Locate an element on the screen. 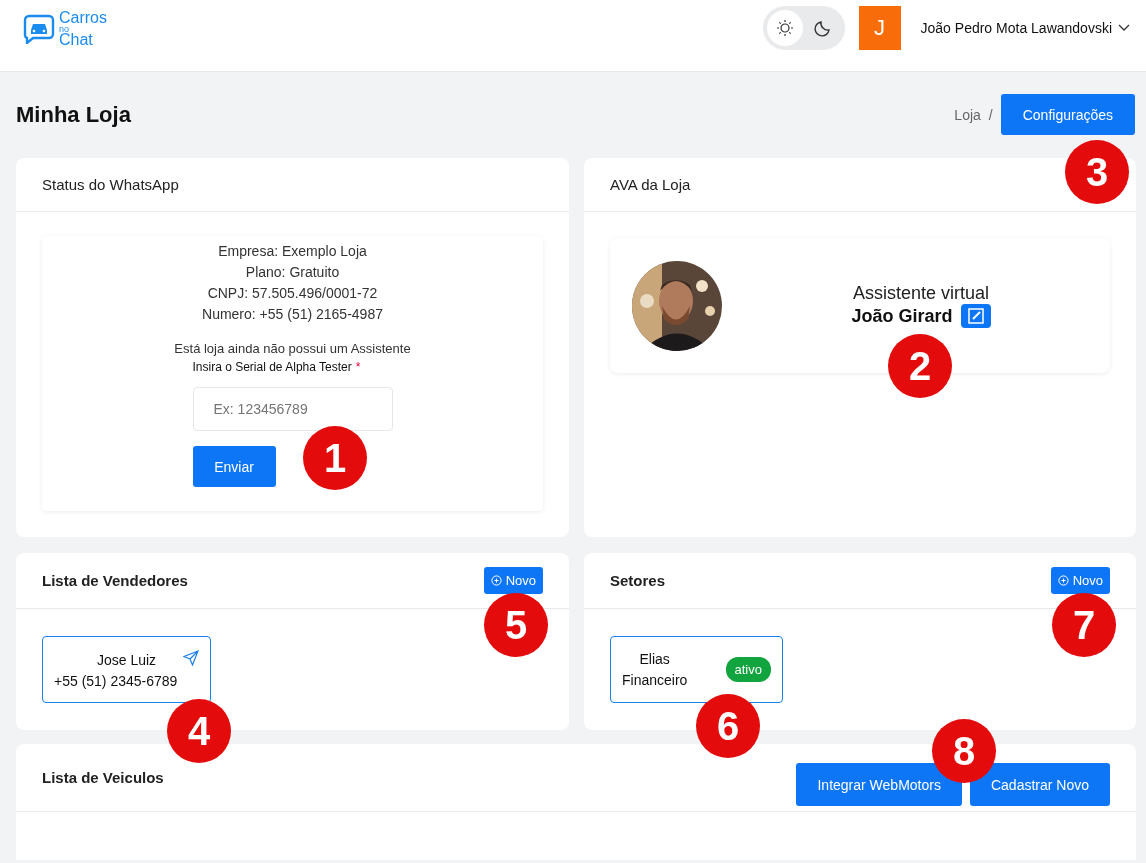 This screenshot has width=1146, height=863. info-line: Plano: Gratuito is located at coordinates (292, 272).